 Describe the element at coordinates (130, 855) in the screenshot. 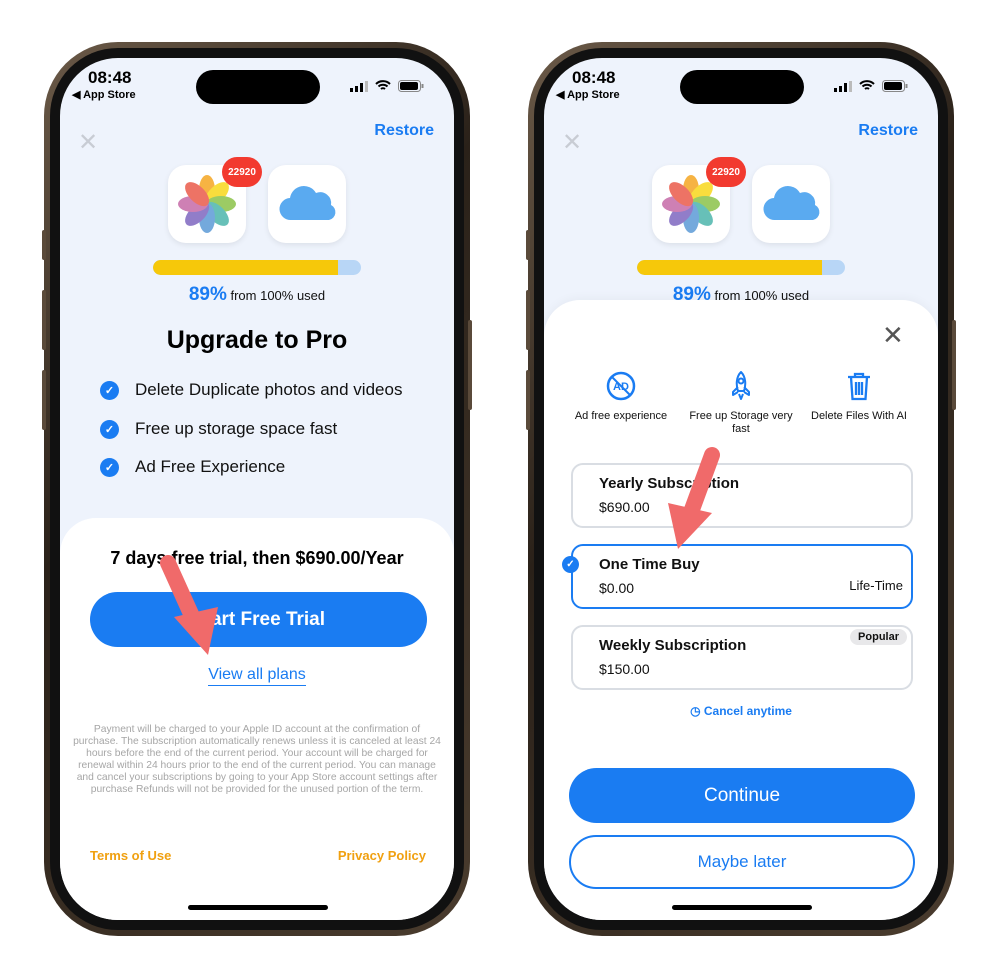

I see `terms-of-use-link: Terms of Use` at that location.